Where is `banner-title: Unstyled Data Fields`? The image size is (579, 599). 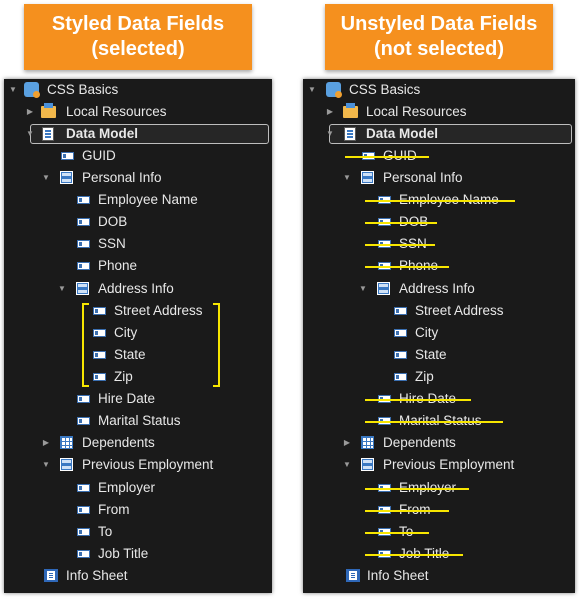 banner-title: Unstyled Data Fields is located at coordinates (439, 24).